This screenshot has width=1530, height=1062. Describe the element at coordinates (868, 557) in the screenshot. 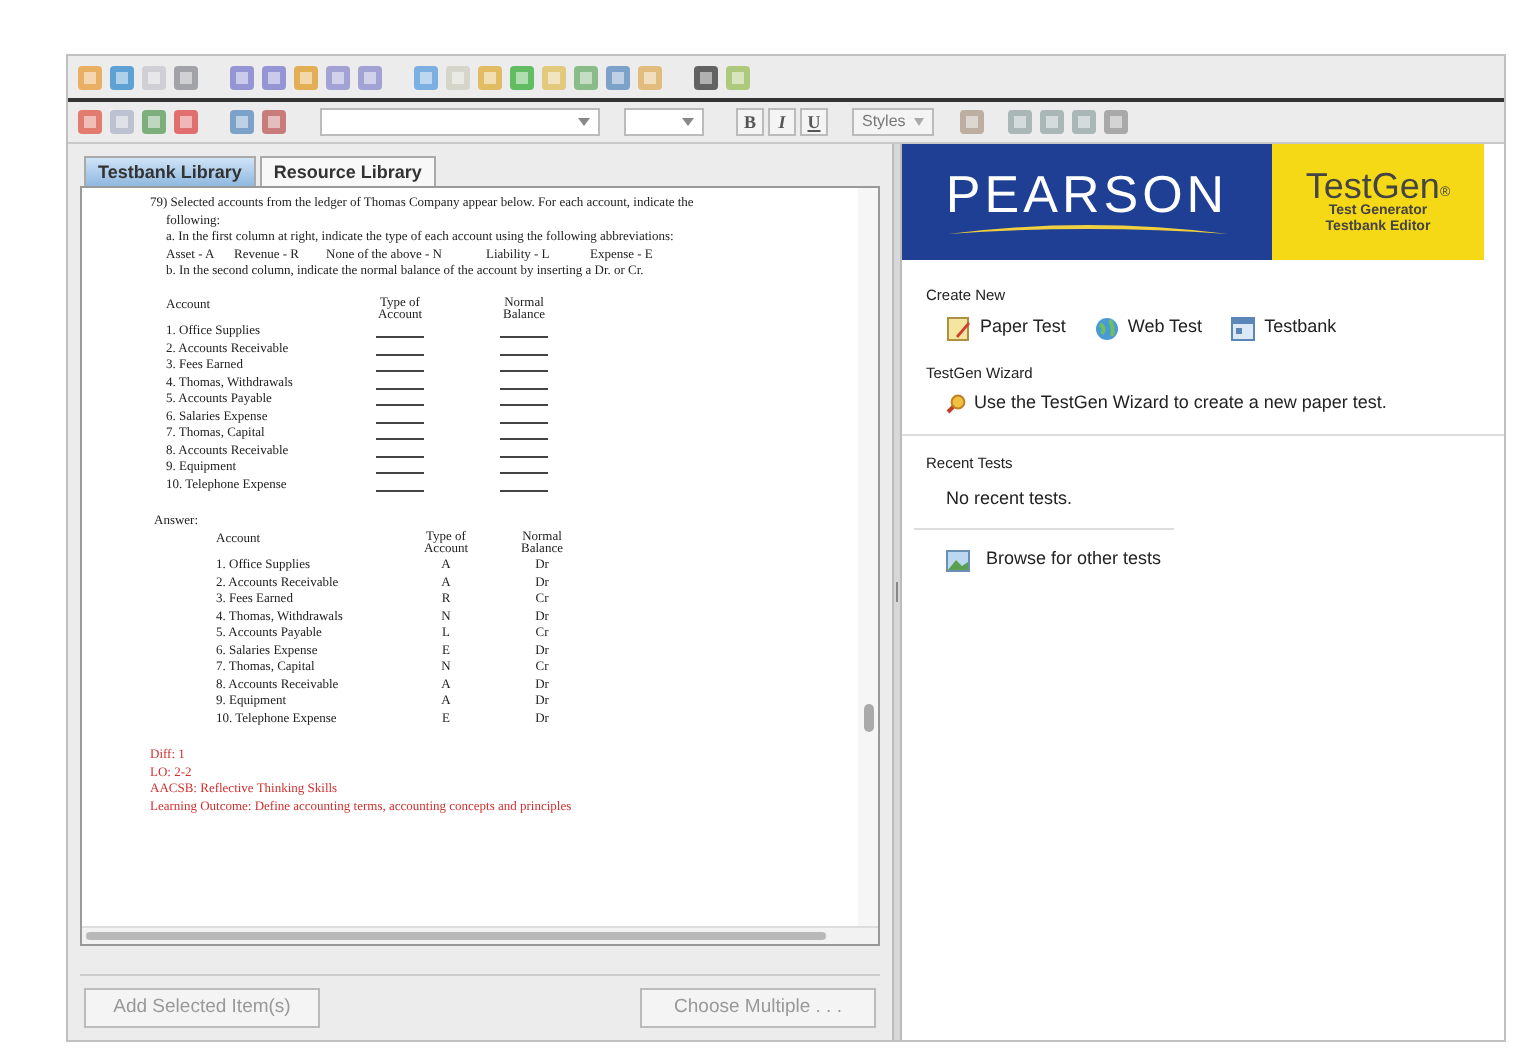

I see `vertical-scrollbar` at that location.